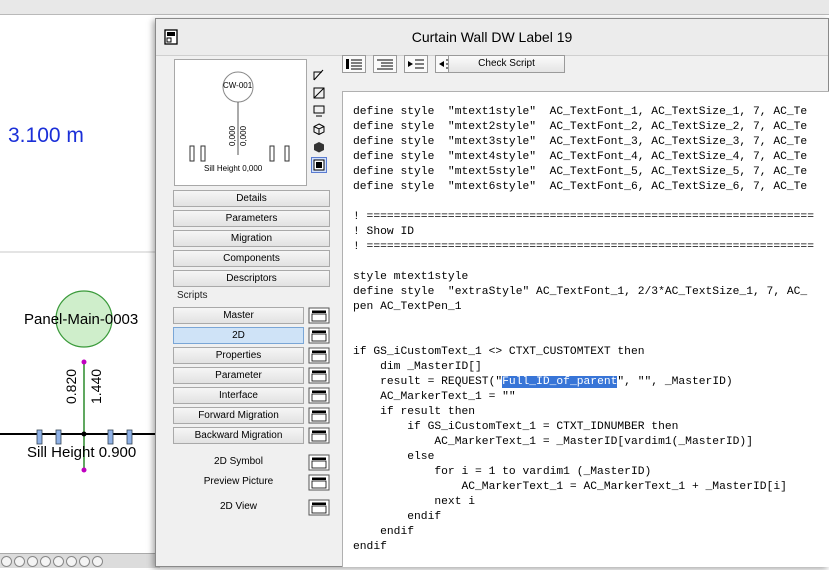  Describe the element at coordinates (243, 135) in the screenshot. I see `preview-value-b: 0,000` at that location.